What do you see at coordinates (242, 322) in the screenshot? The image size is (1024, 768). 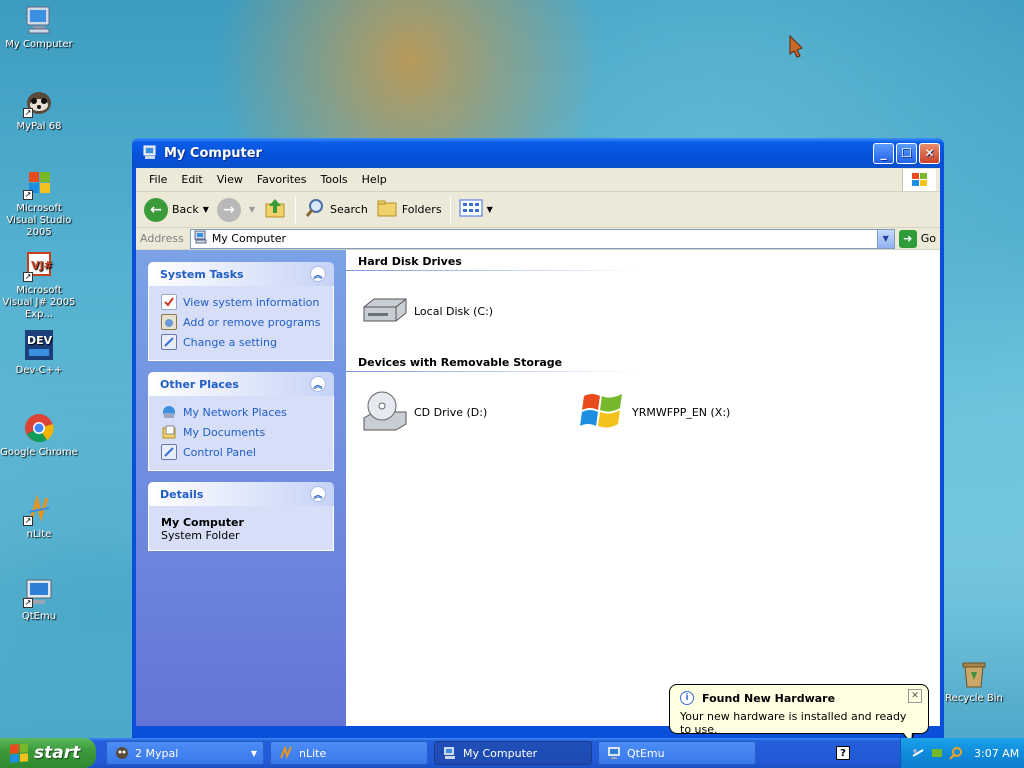 I see `task-add-remove-programs: Add or remove programs` at bounding box center [242, 322].